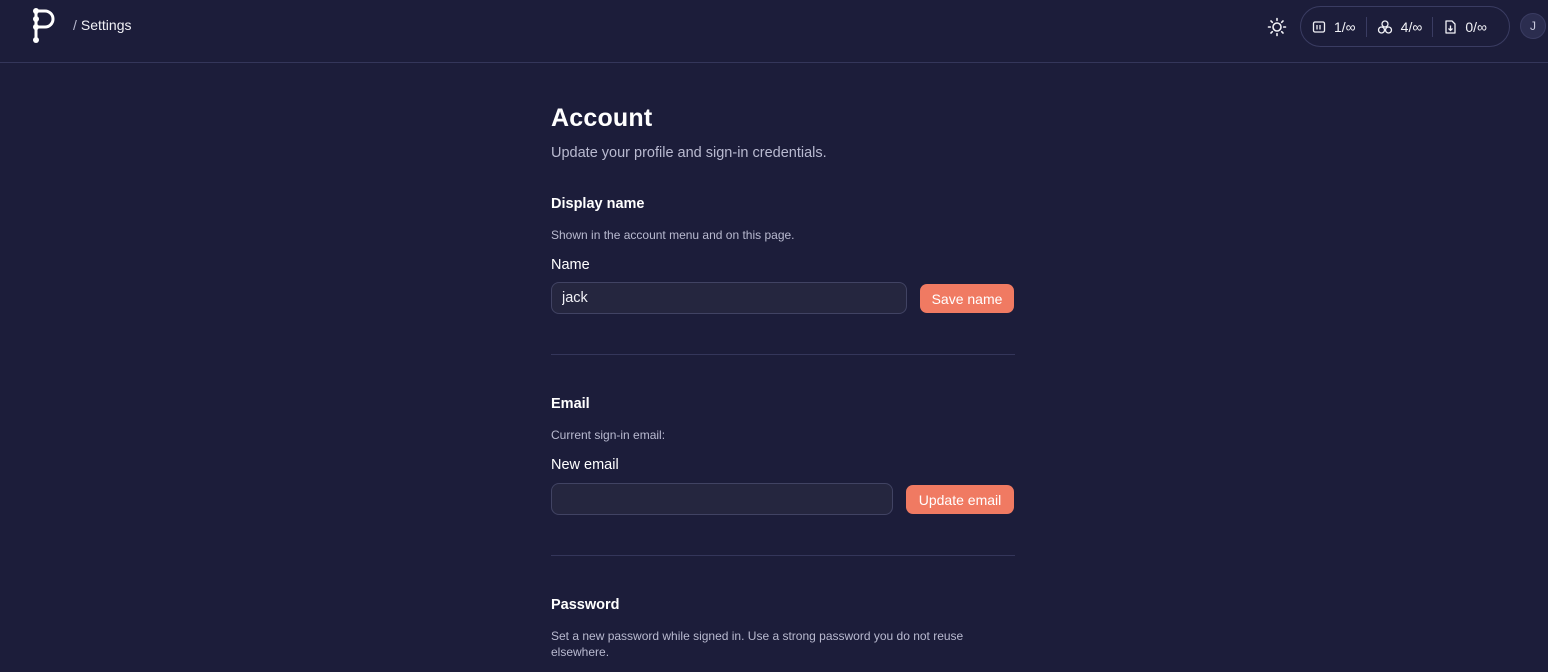  I want to click on usage-counters: 1/∞ 4/∞ 0/∞, so click(1405, 26).